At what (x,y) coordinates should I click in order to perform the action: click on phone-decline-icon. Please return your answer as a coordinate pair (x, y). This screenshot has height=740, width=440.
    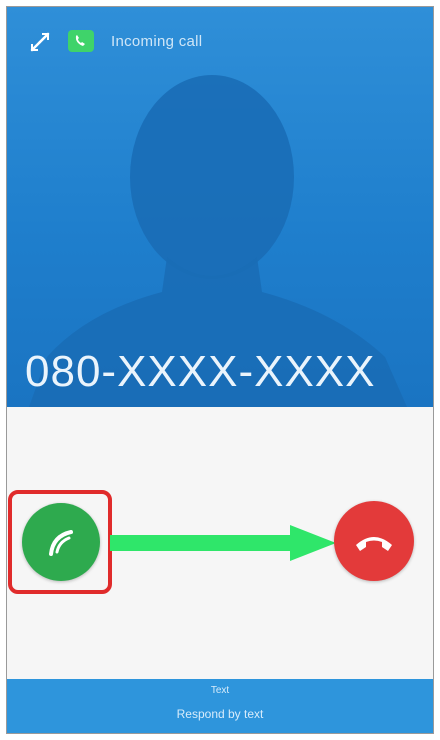
    Looking at the image, I should click on (374, 544).